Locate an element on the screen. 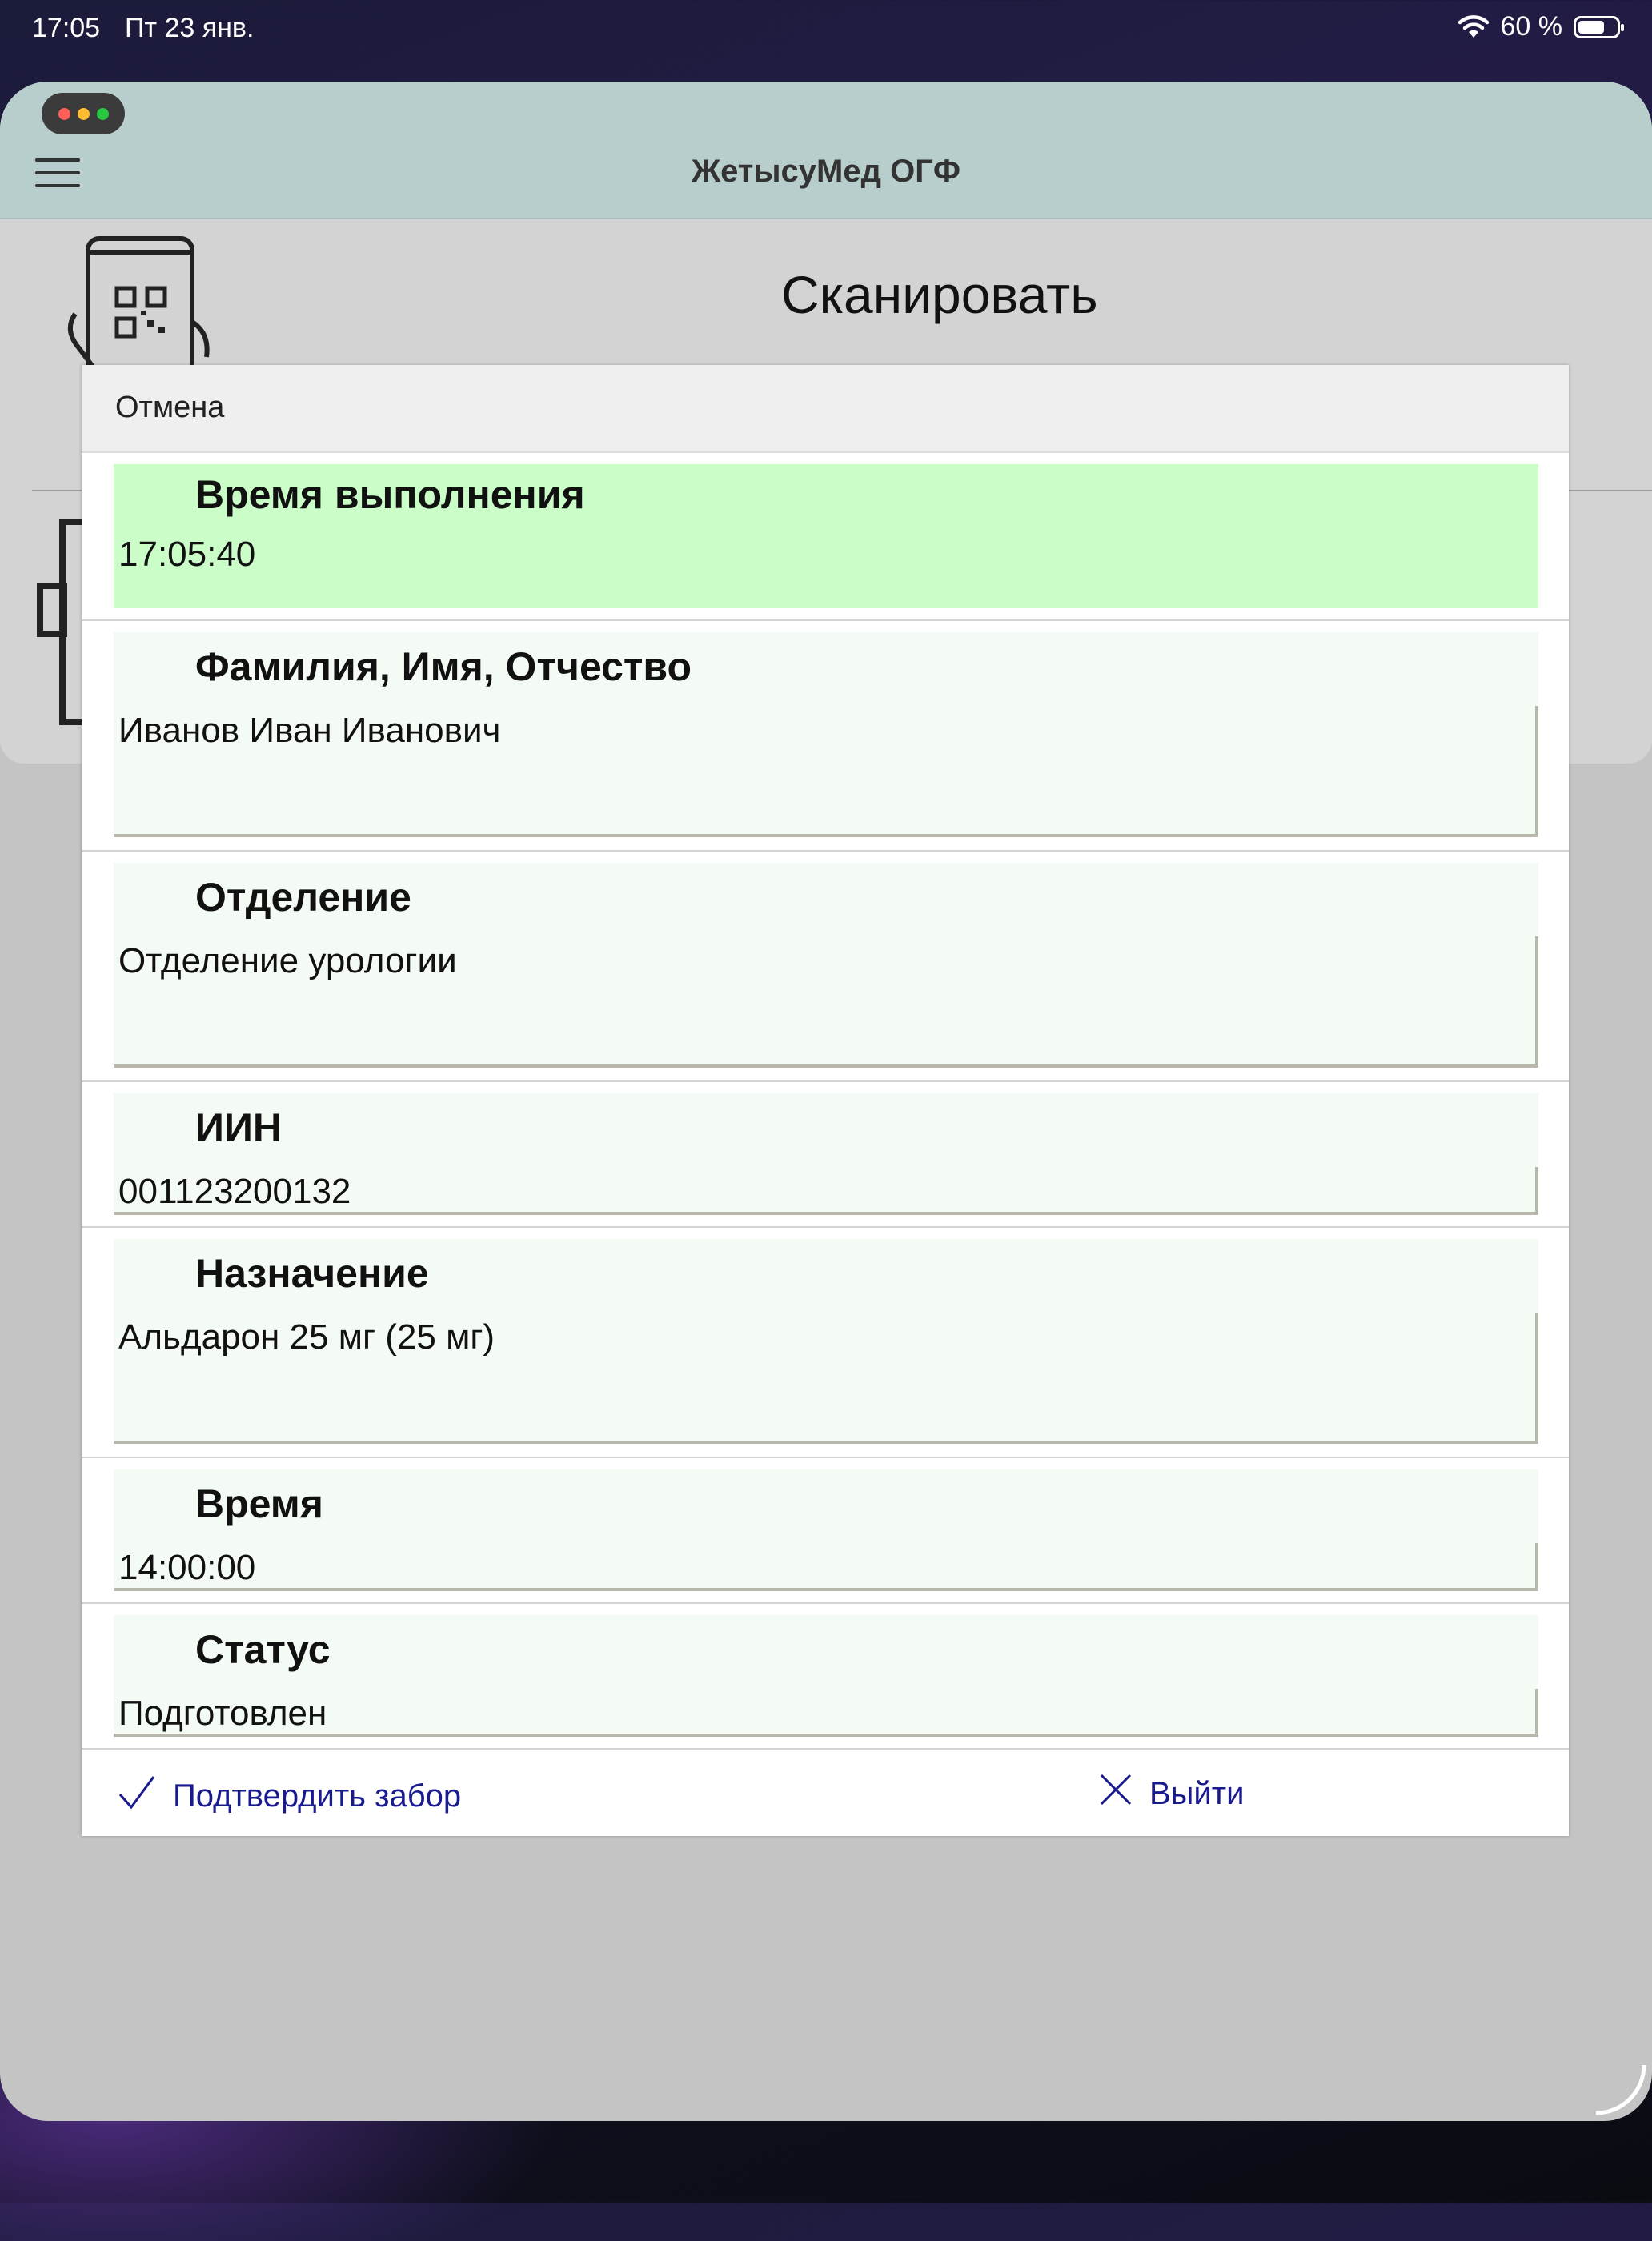 The height and width of the screenshot is (2241, 1652). iin-field: 001123200132 is located at coordinates (826, 1191).